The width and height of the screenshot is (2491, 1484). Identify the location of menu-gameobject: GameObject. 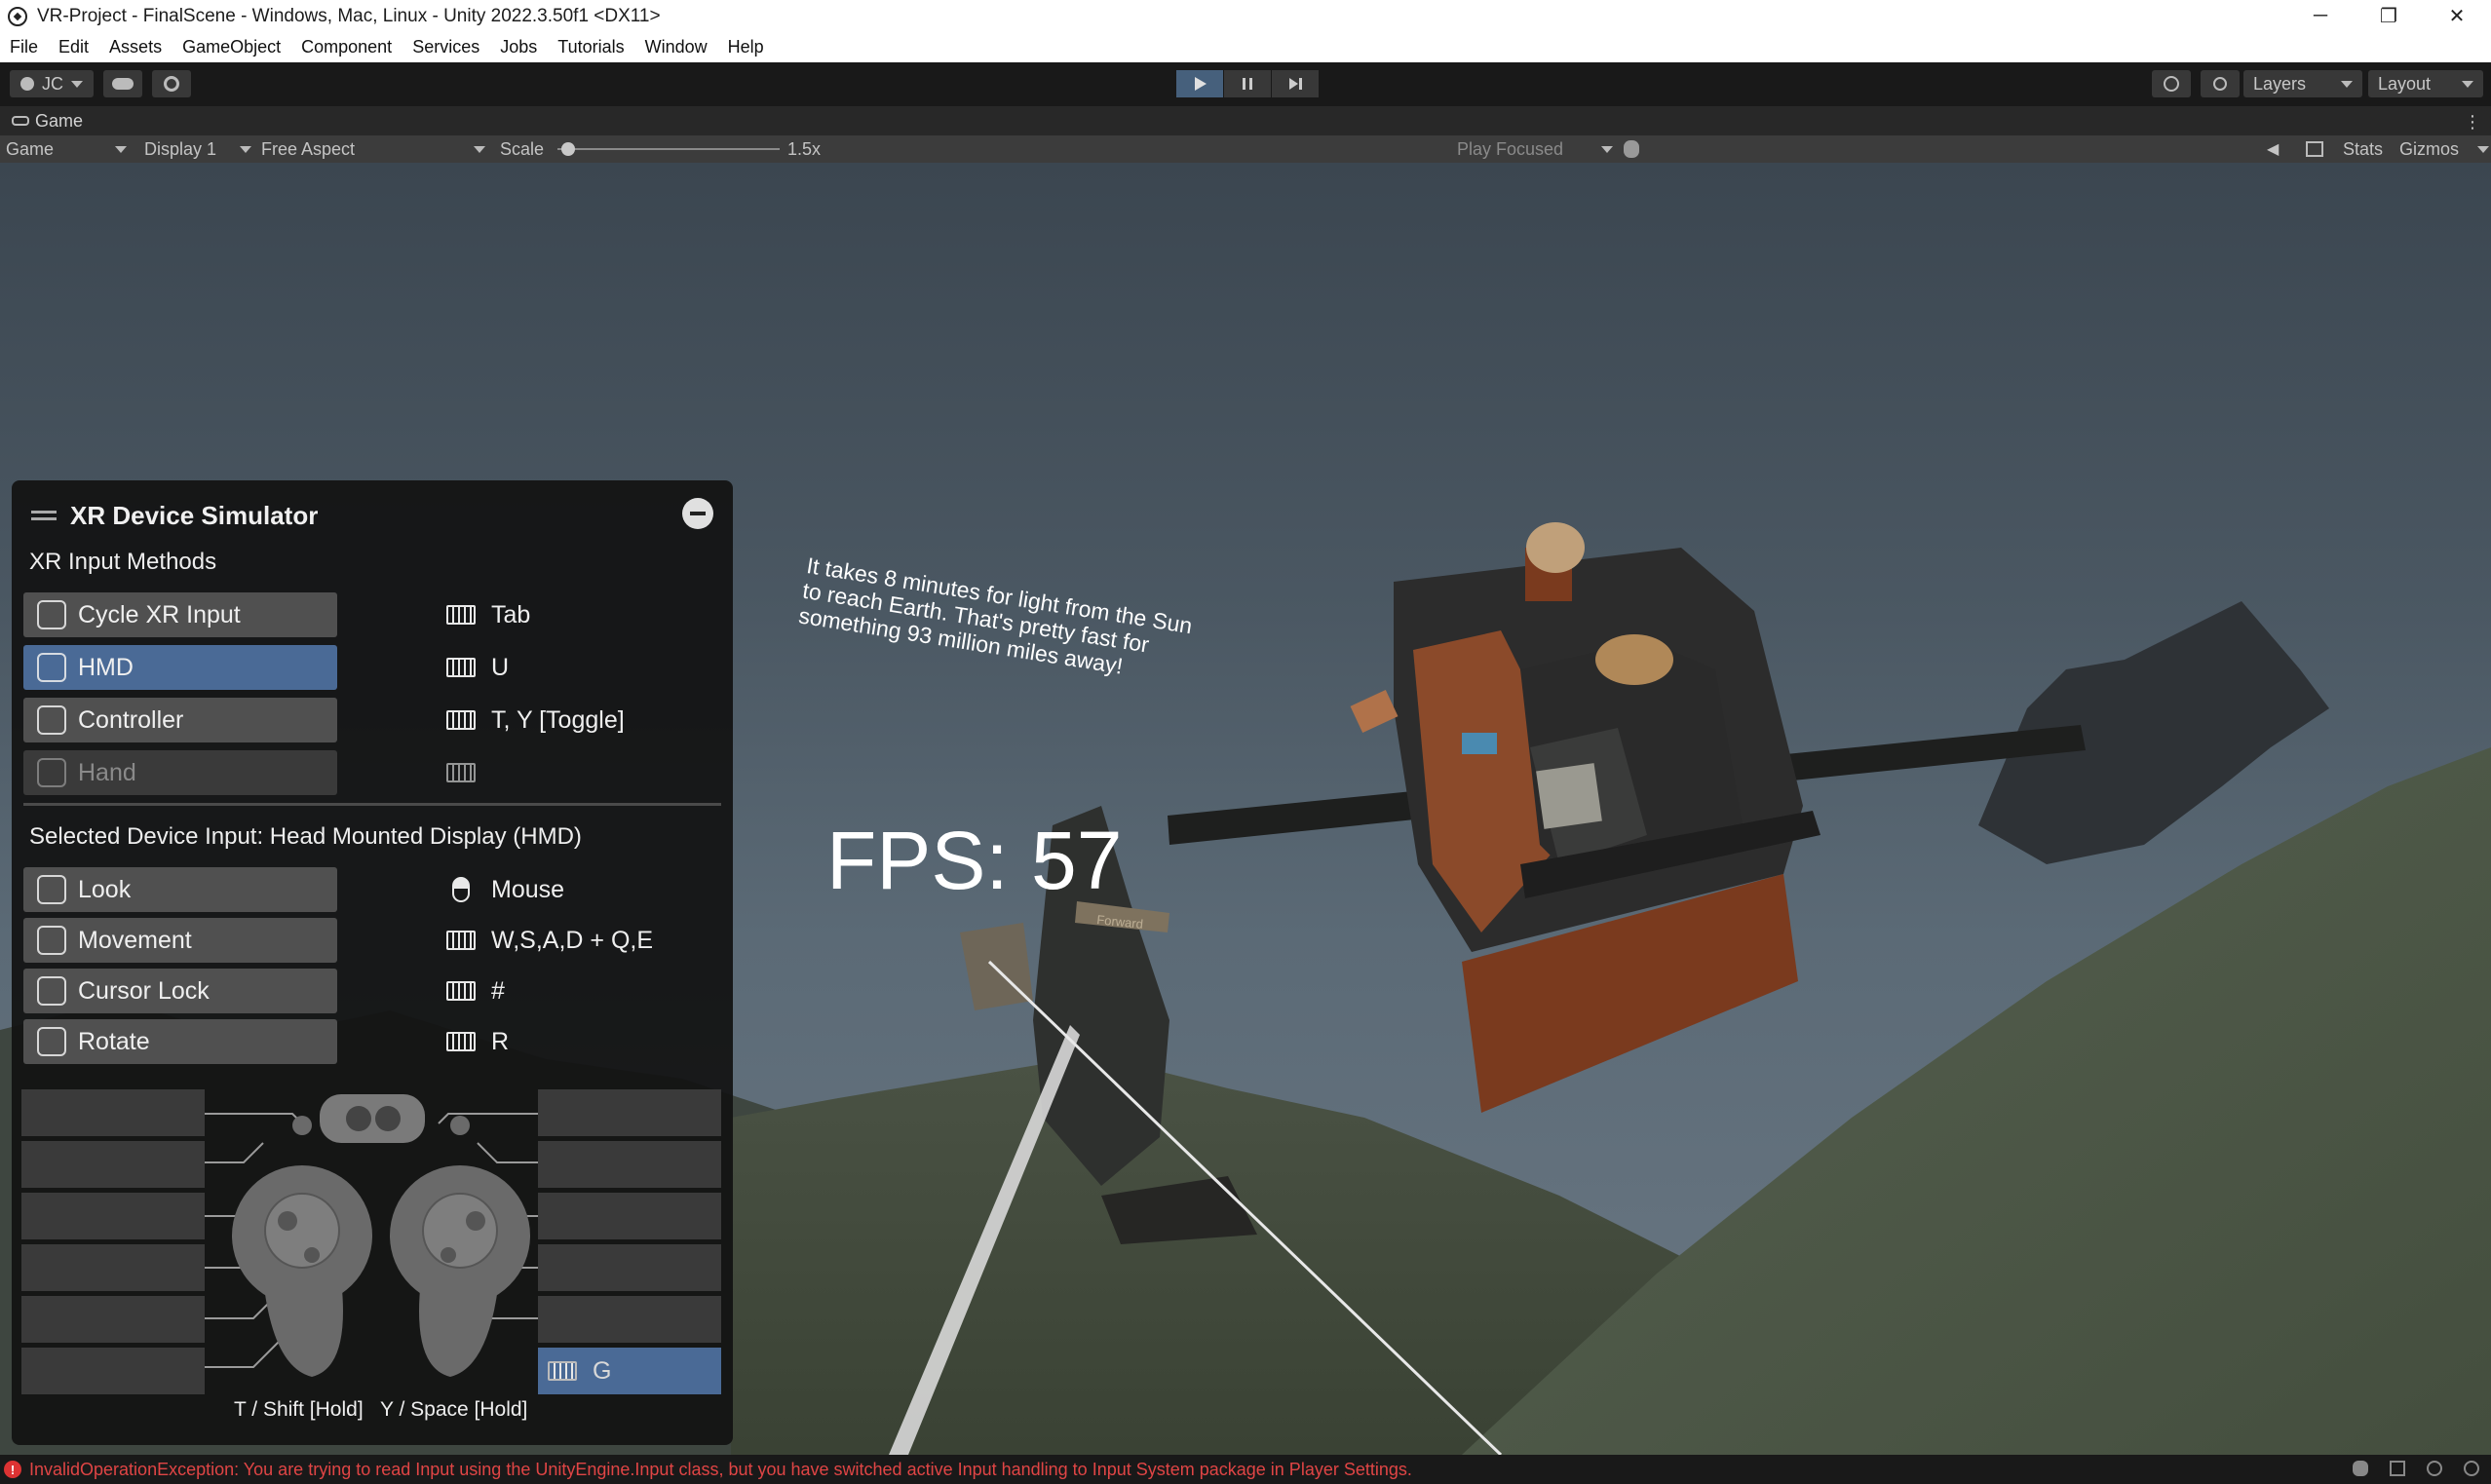
(231, 47).